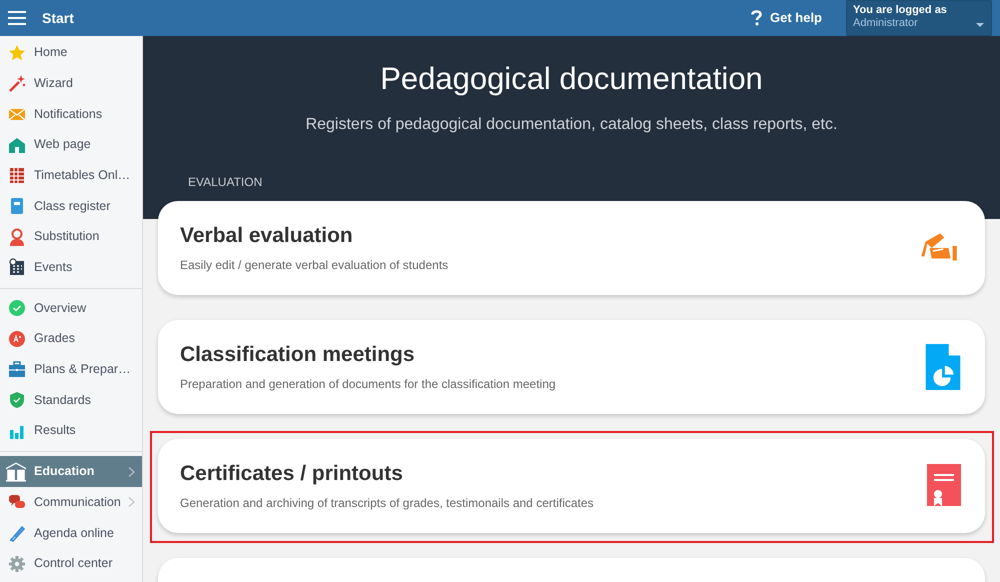  I want to click on notebook-icon, so click(17, 206).